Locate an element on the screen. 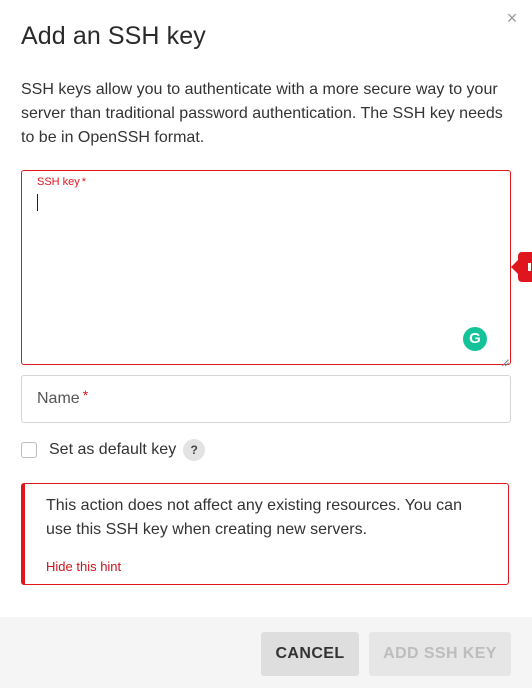 The image size is (532, 688). grammarly-icon: G is located at coordinates (475, 339).